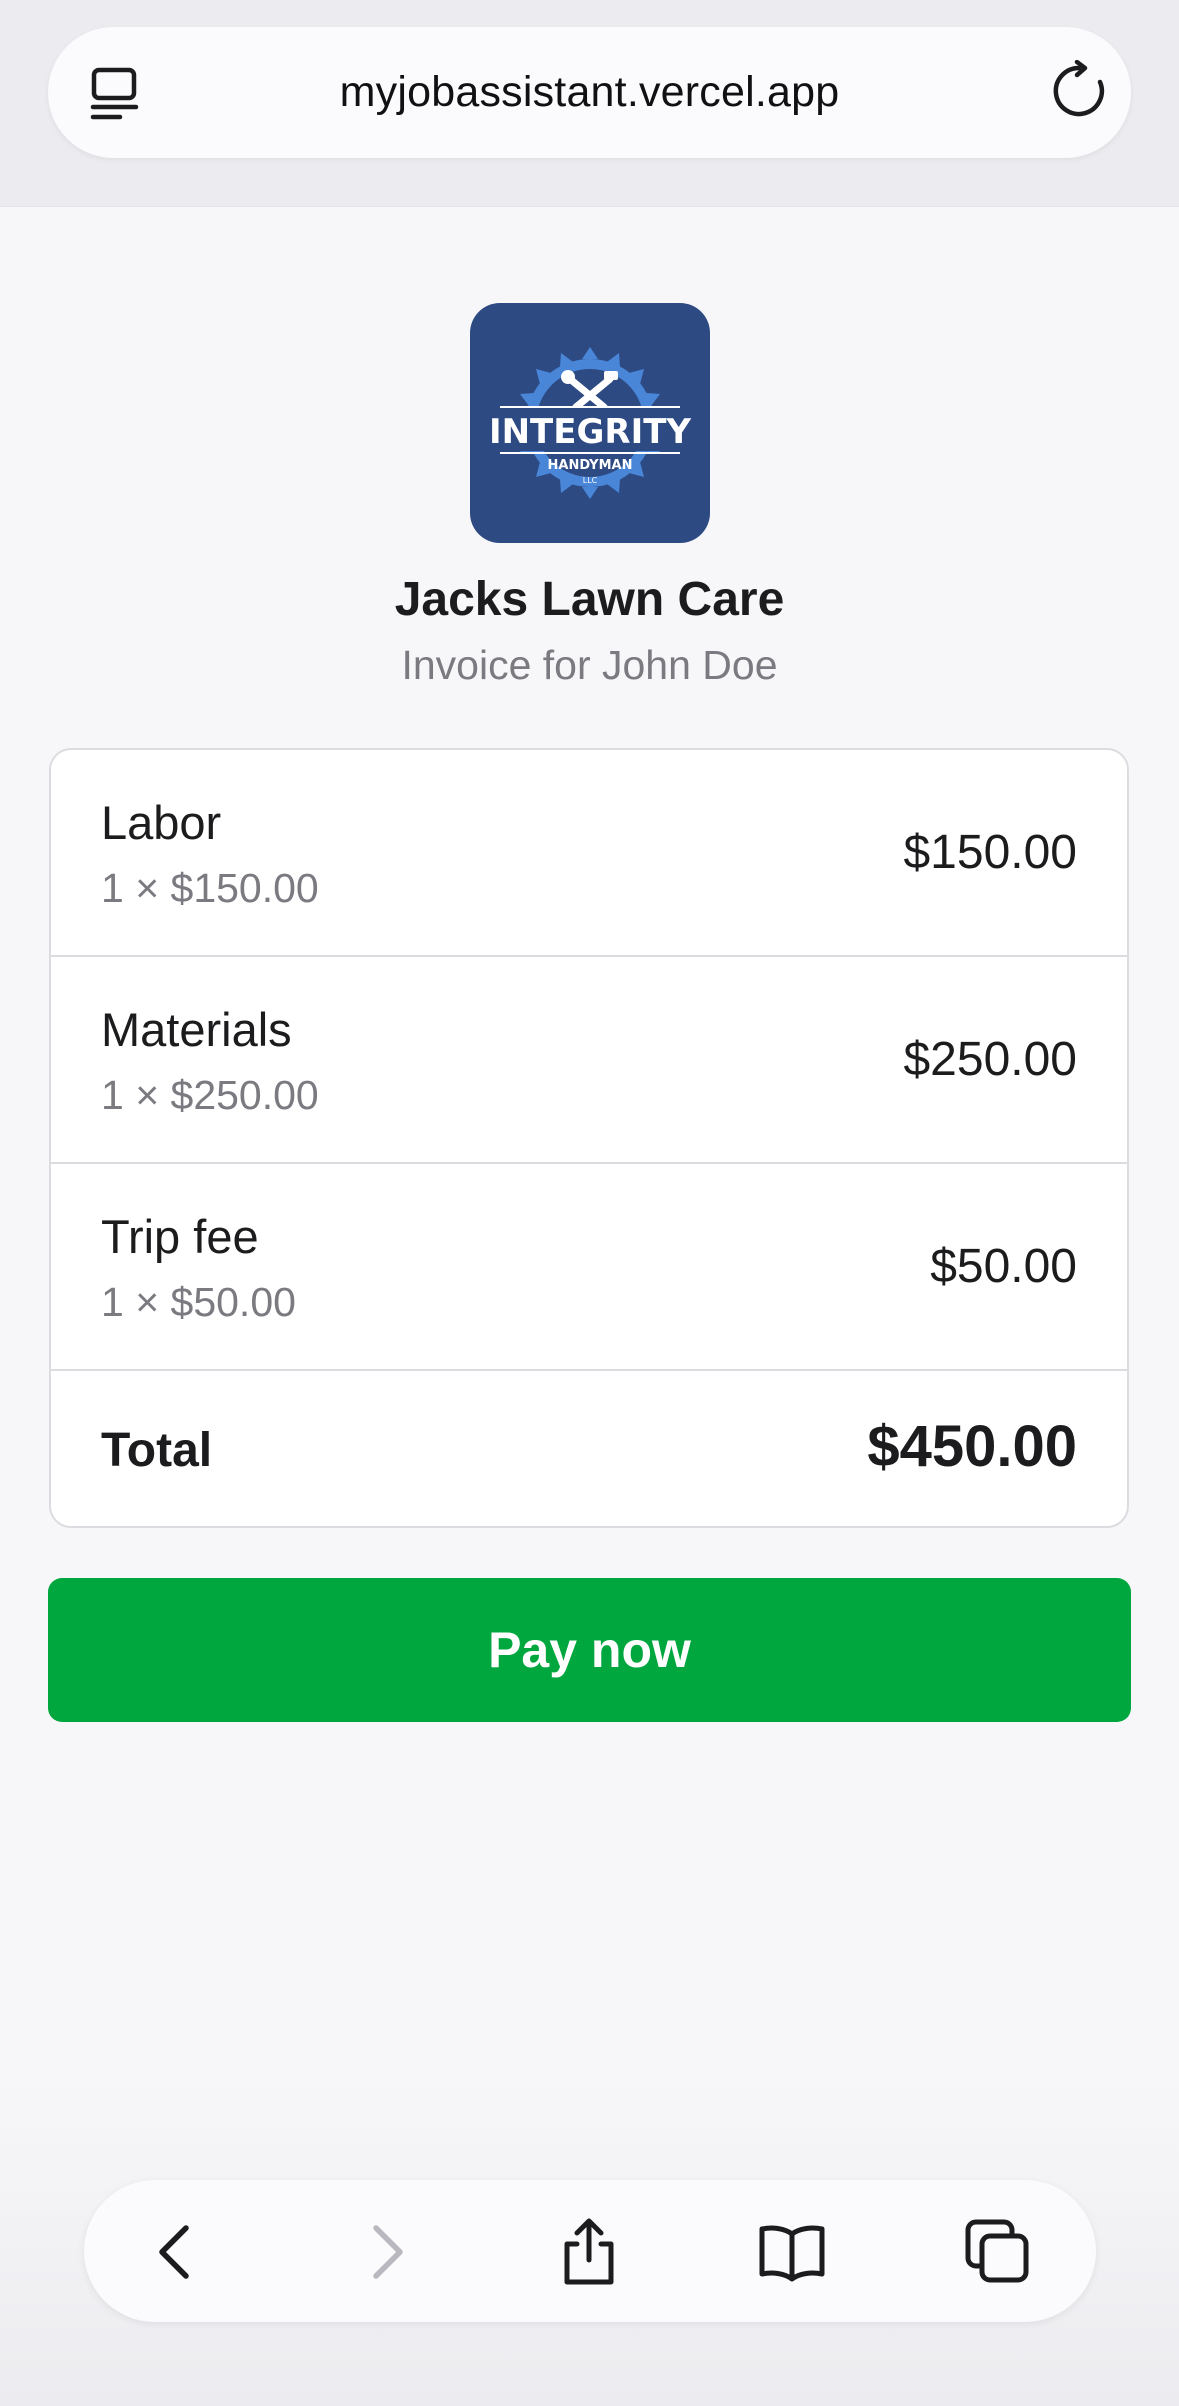  I want to click on address-bar: myjobassistant.vercel.app, so click(589, 92).